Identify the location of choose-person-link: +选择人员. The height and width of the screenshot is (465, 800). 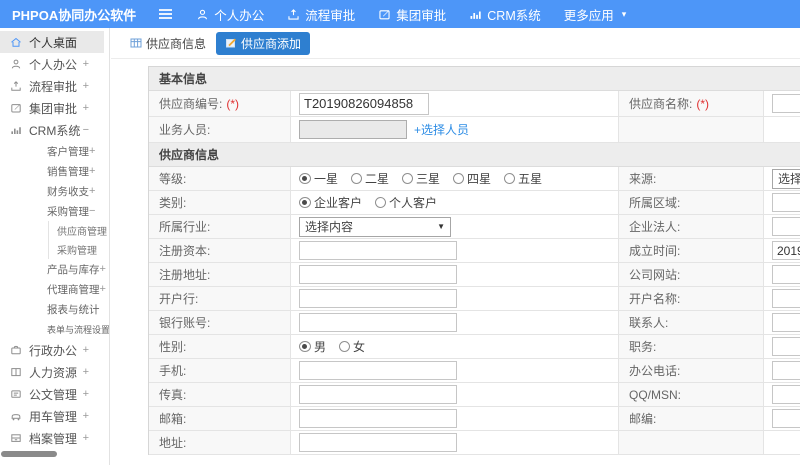
(441, 129).